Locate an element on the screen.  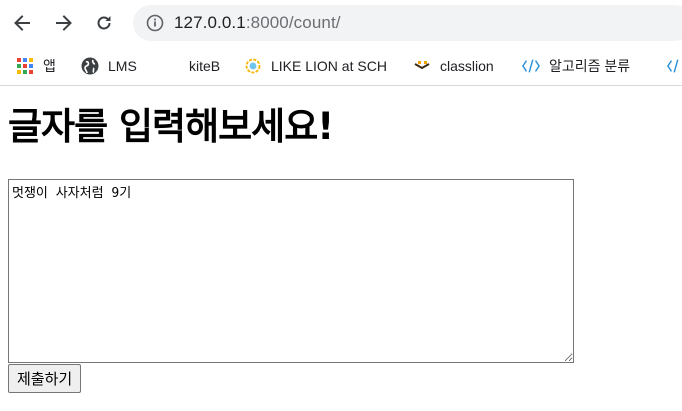
bookmark-lms: LMS is located at coordinates (109, 66).